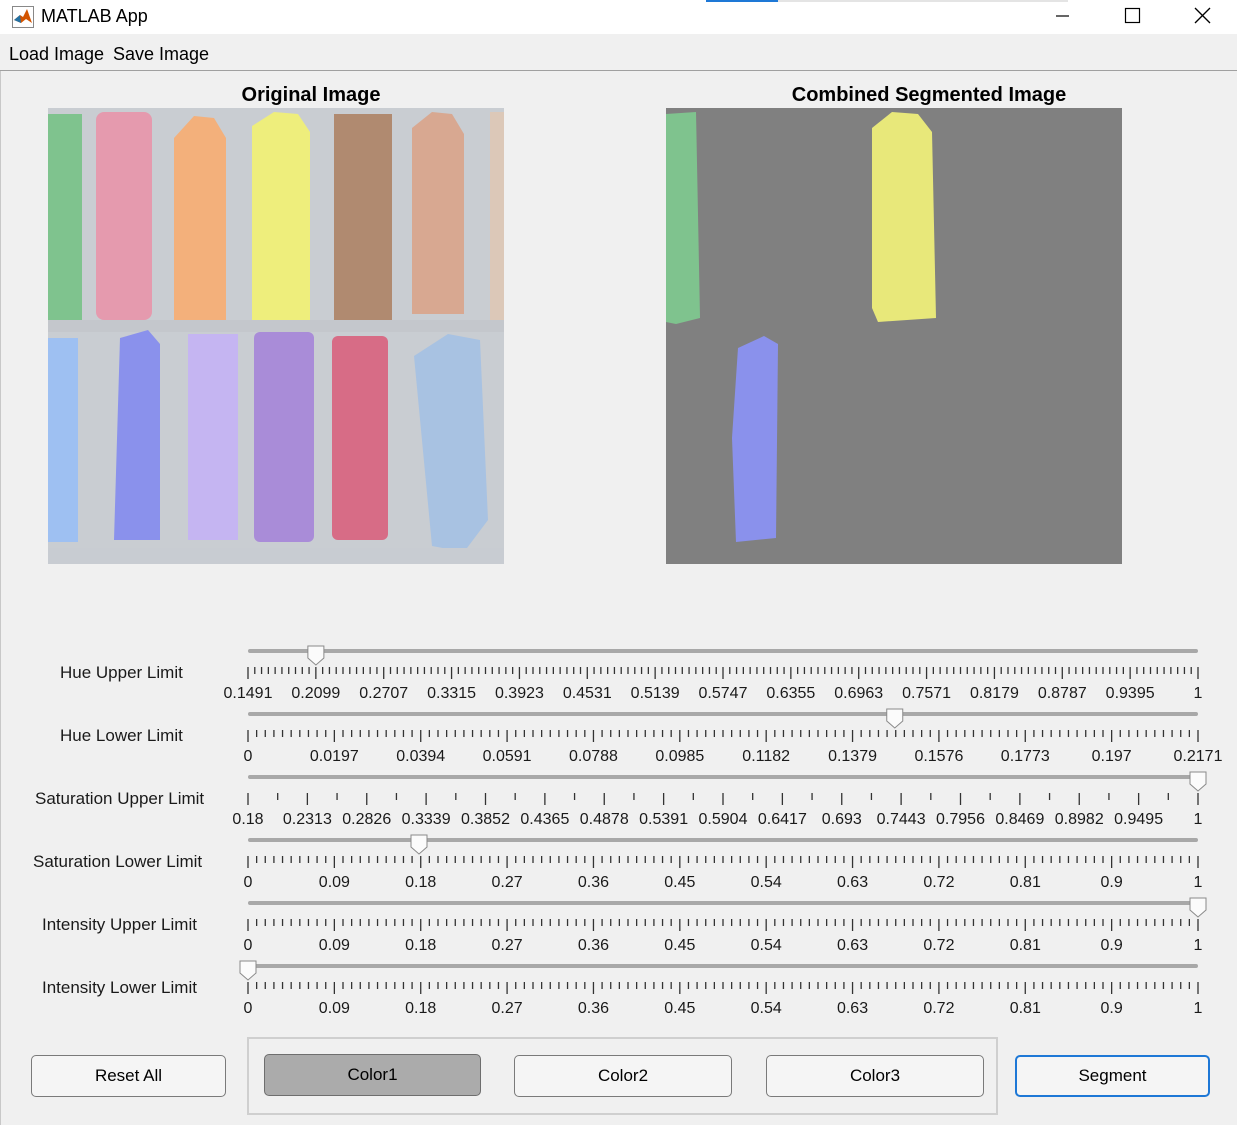 The width and height of the screenshot is (1237, 1125). What do you see at coordinates (1139, 819) in the screenshot?
I see `tick-label: 0.9495` at bounding box center [1139, 819].